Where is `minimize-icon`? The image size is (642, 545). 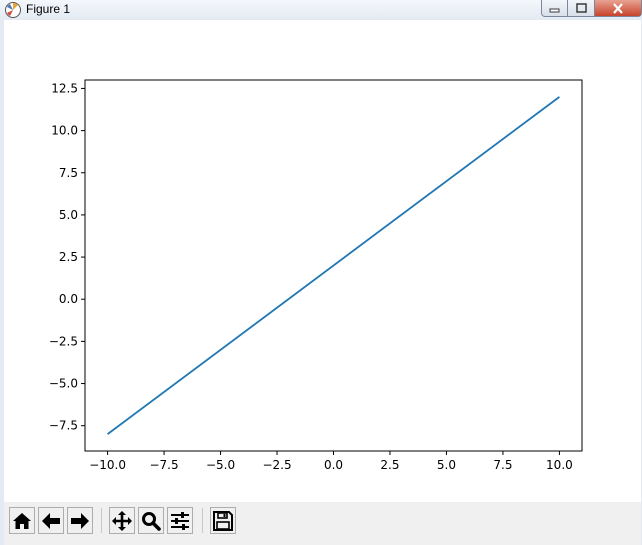 minimize-icon is located at coordinates (554, 10).